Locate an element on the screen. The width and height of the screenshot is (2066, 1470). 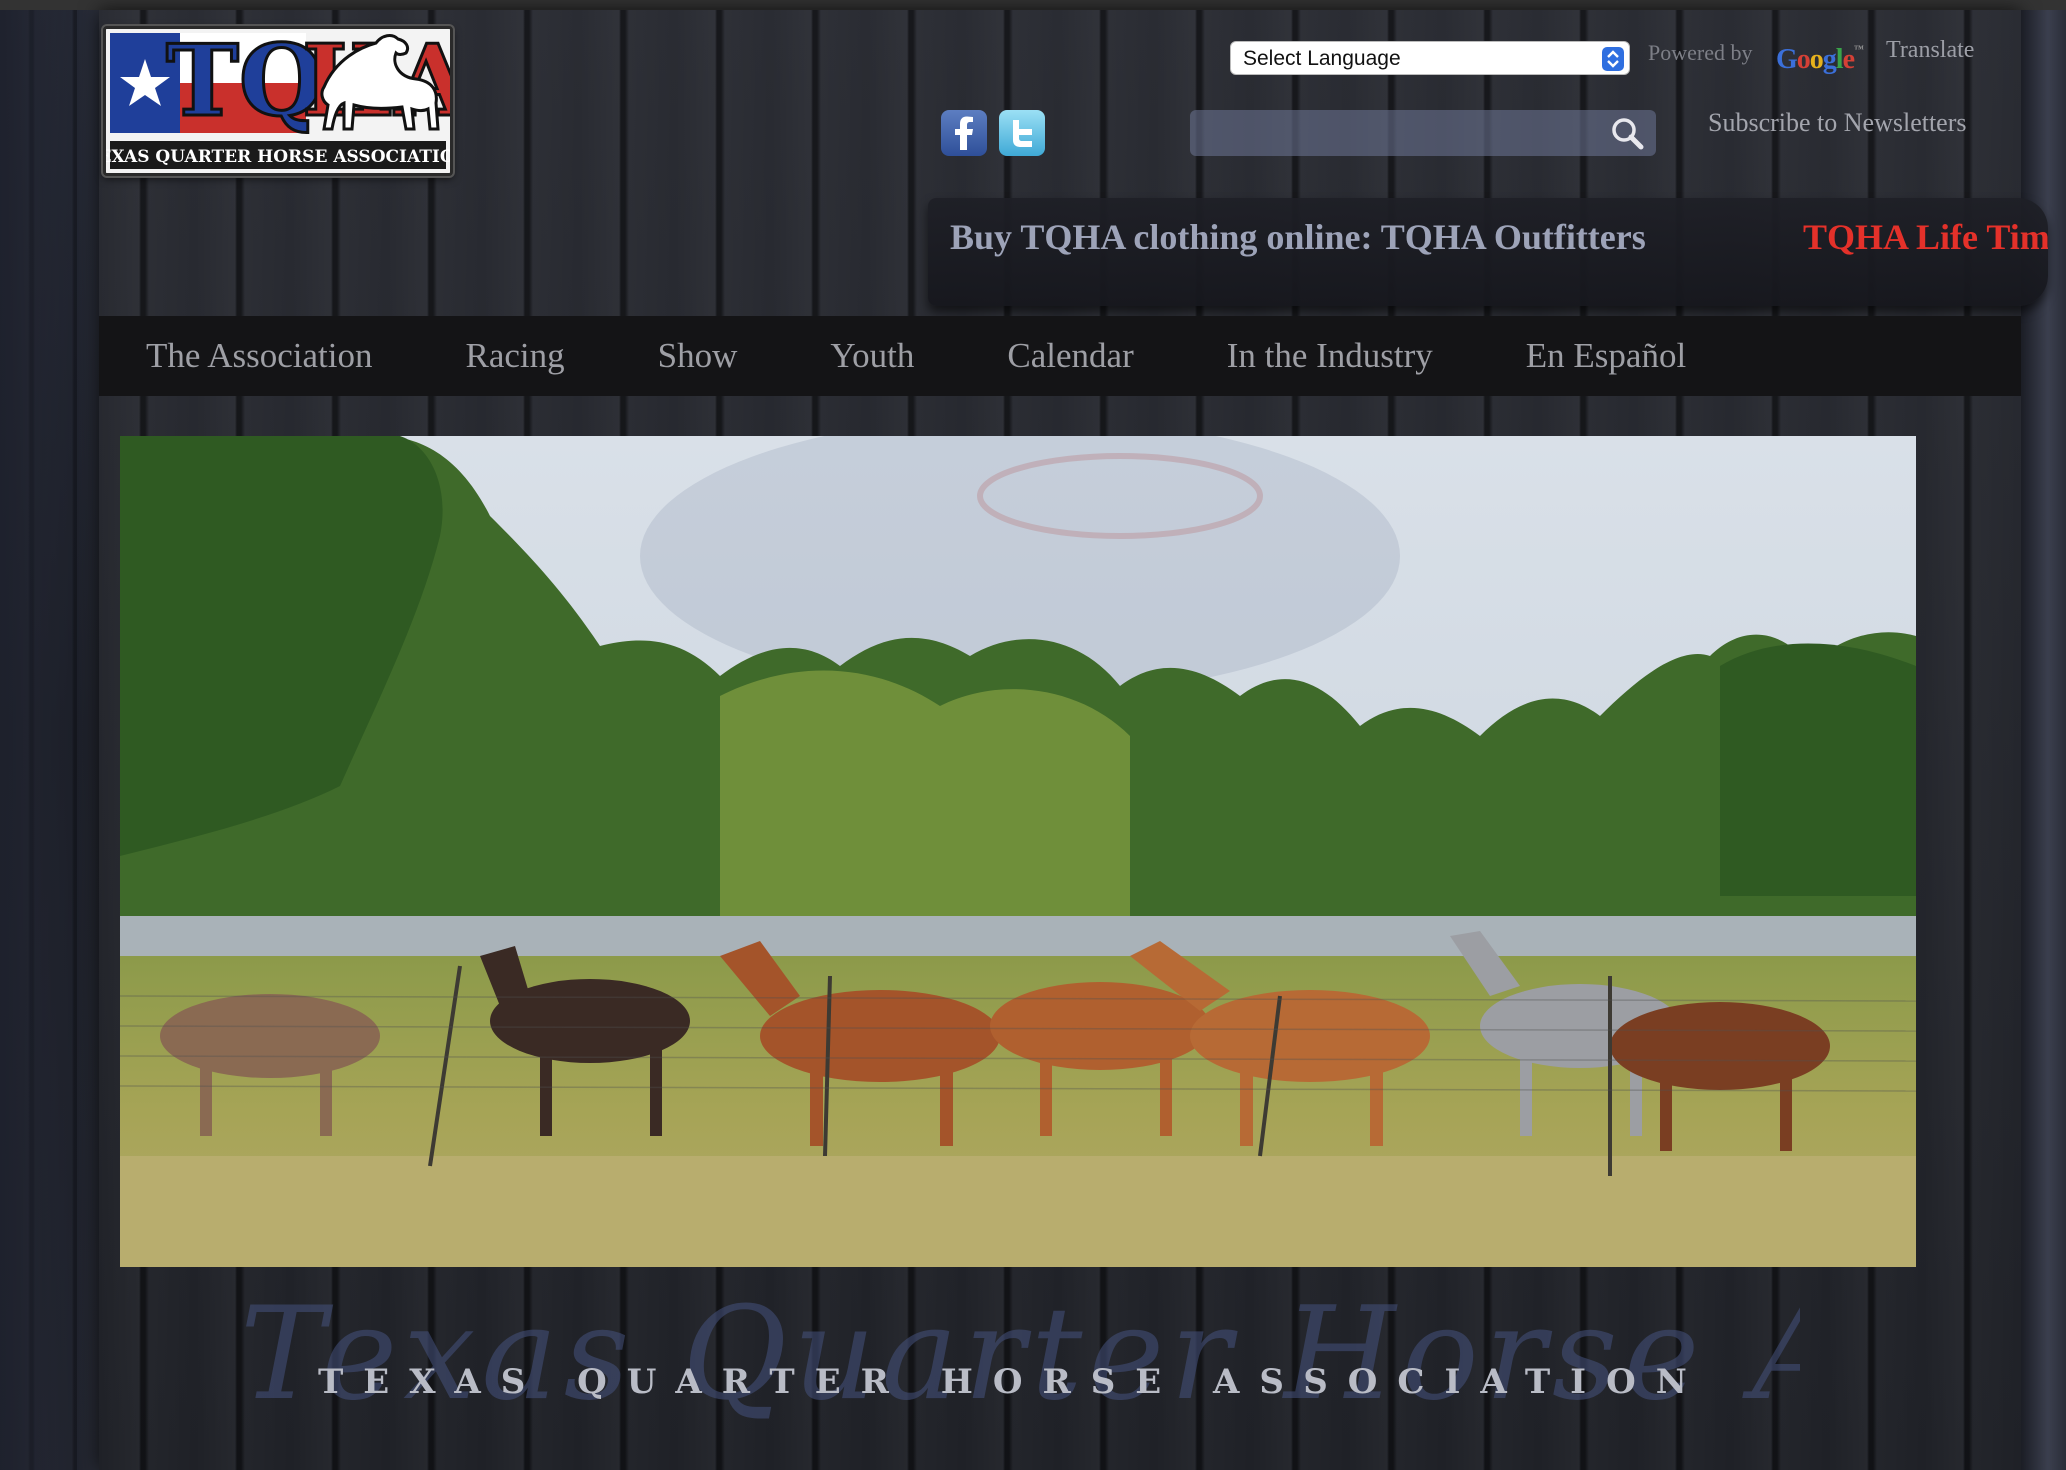
chevron-updown-icon is located at coordinates (1613, 59).